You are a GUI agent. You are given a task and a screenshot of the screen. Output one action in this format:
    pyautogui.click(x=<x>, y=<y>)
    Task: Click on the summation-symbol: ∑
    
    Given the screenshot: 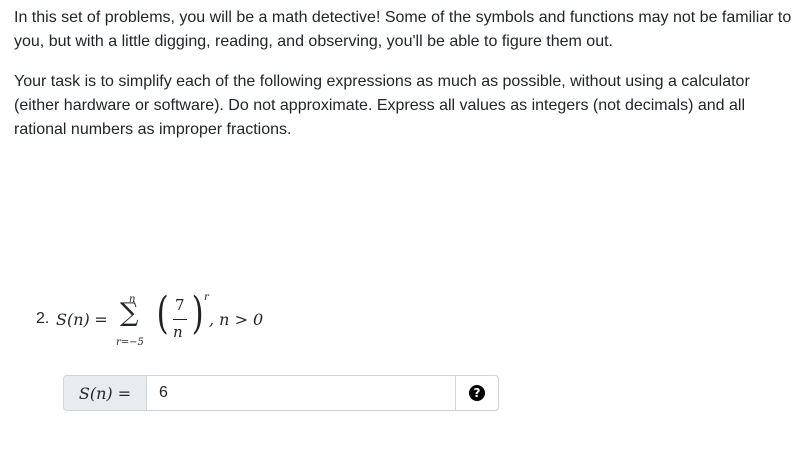 What is the action you would take?
    pyautogui.click(x=129, y=313)
    